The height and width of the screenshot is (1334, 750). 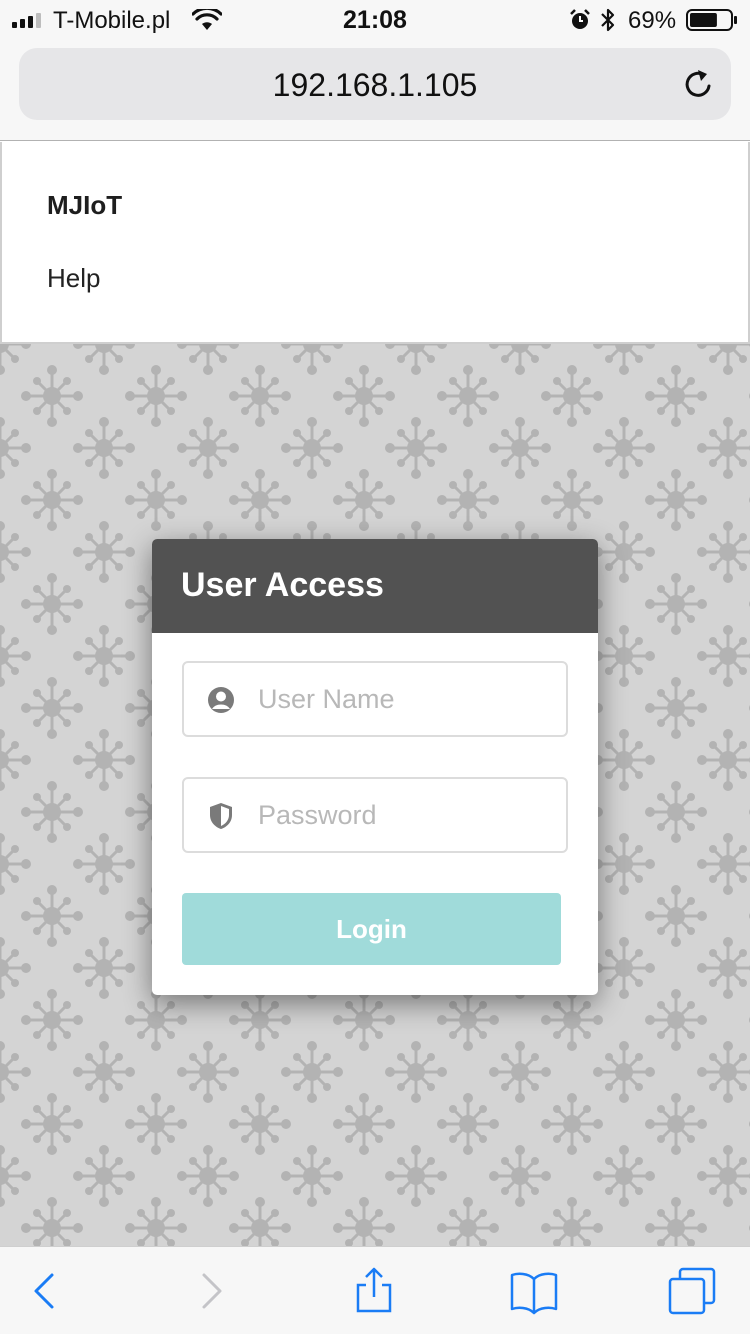 I want to click on browser-address-area: 192.168.1.105, so click(x=375, y=90).